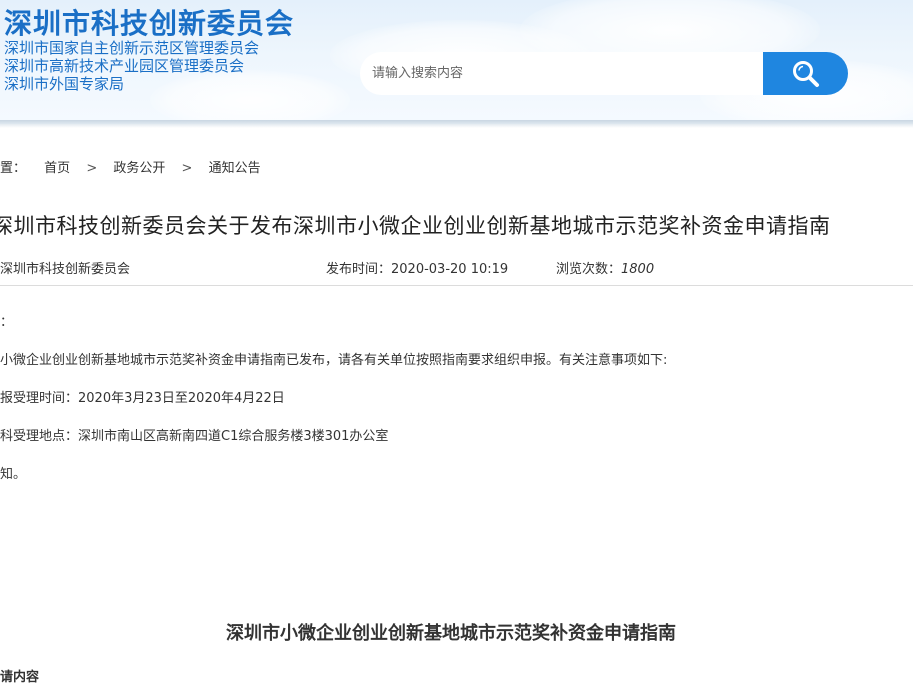 The height and width of the screenshot is (685, 913). I want to click on body-paragraph: 科受理地点：深圳市南山区高新南四道C1综合服务楼3楼301办公室, so click(194, 436).